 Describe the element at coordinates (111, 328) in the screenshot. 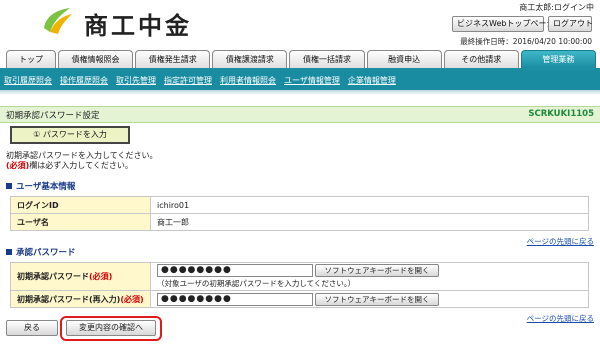

I see `confirm-changes-button: 変更内容の確認へ` at that location.